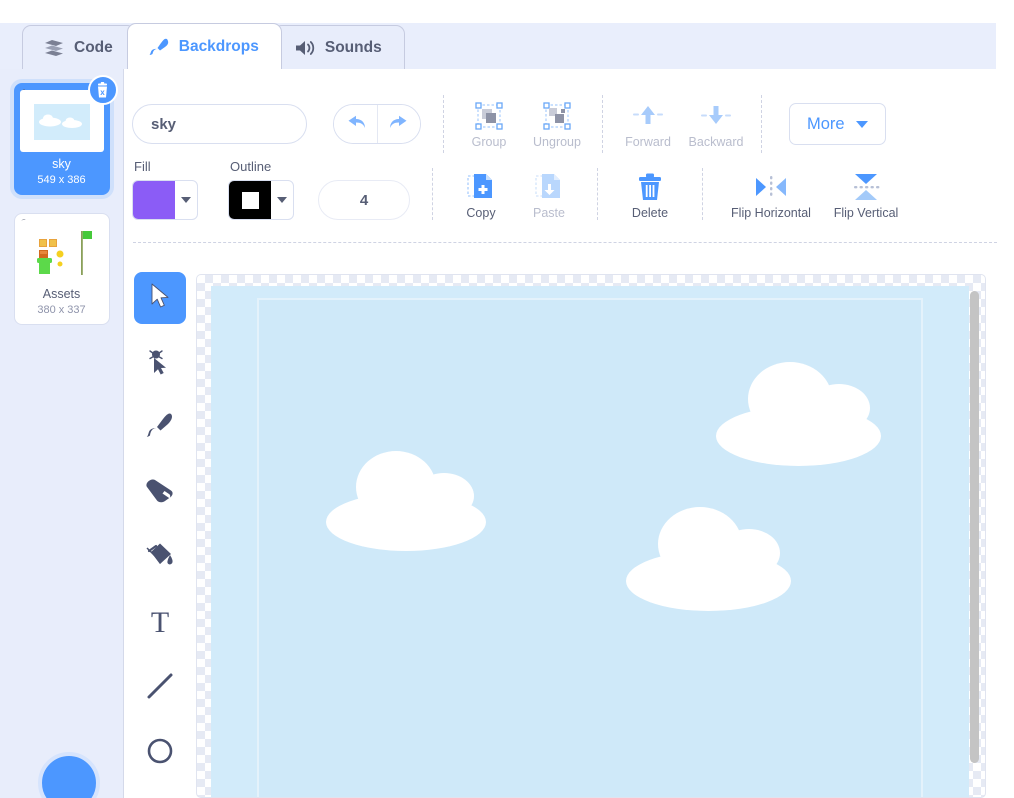 The image size is (1014, 798). Describe the element at coordinates (61, 309) in the screenshot. I see `sidebar-item-size: 380 x 337` at that location.